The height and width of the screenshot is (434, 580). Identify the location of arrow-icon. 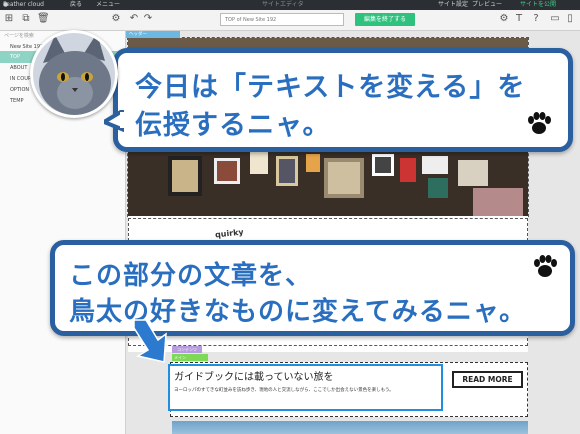
(150, 341).